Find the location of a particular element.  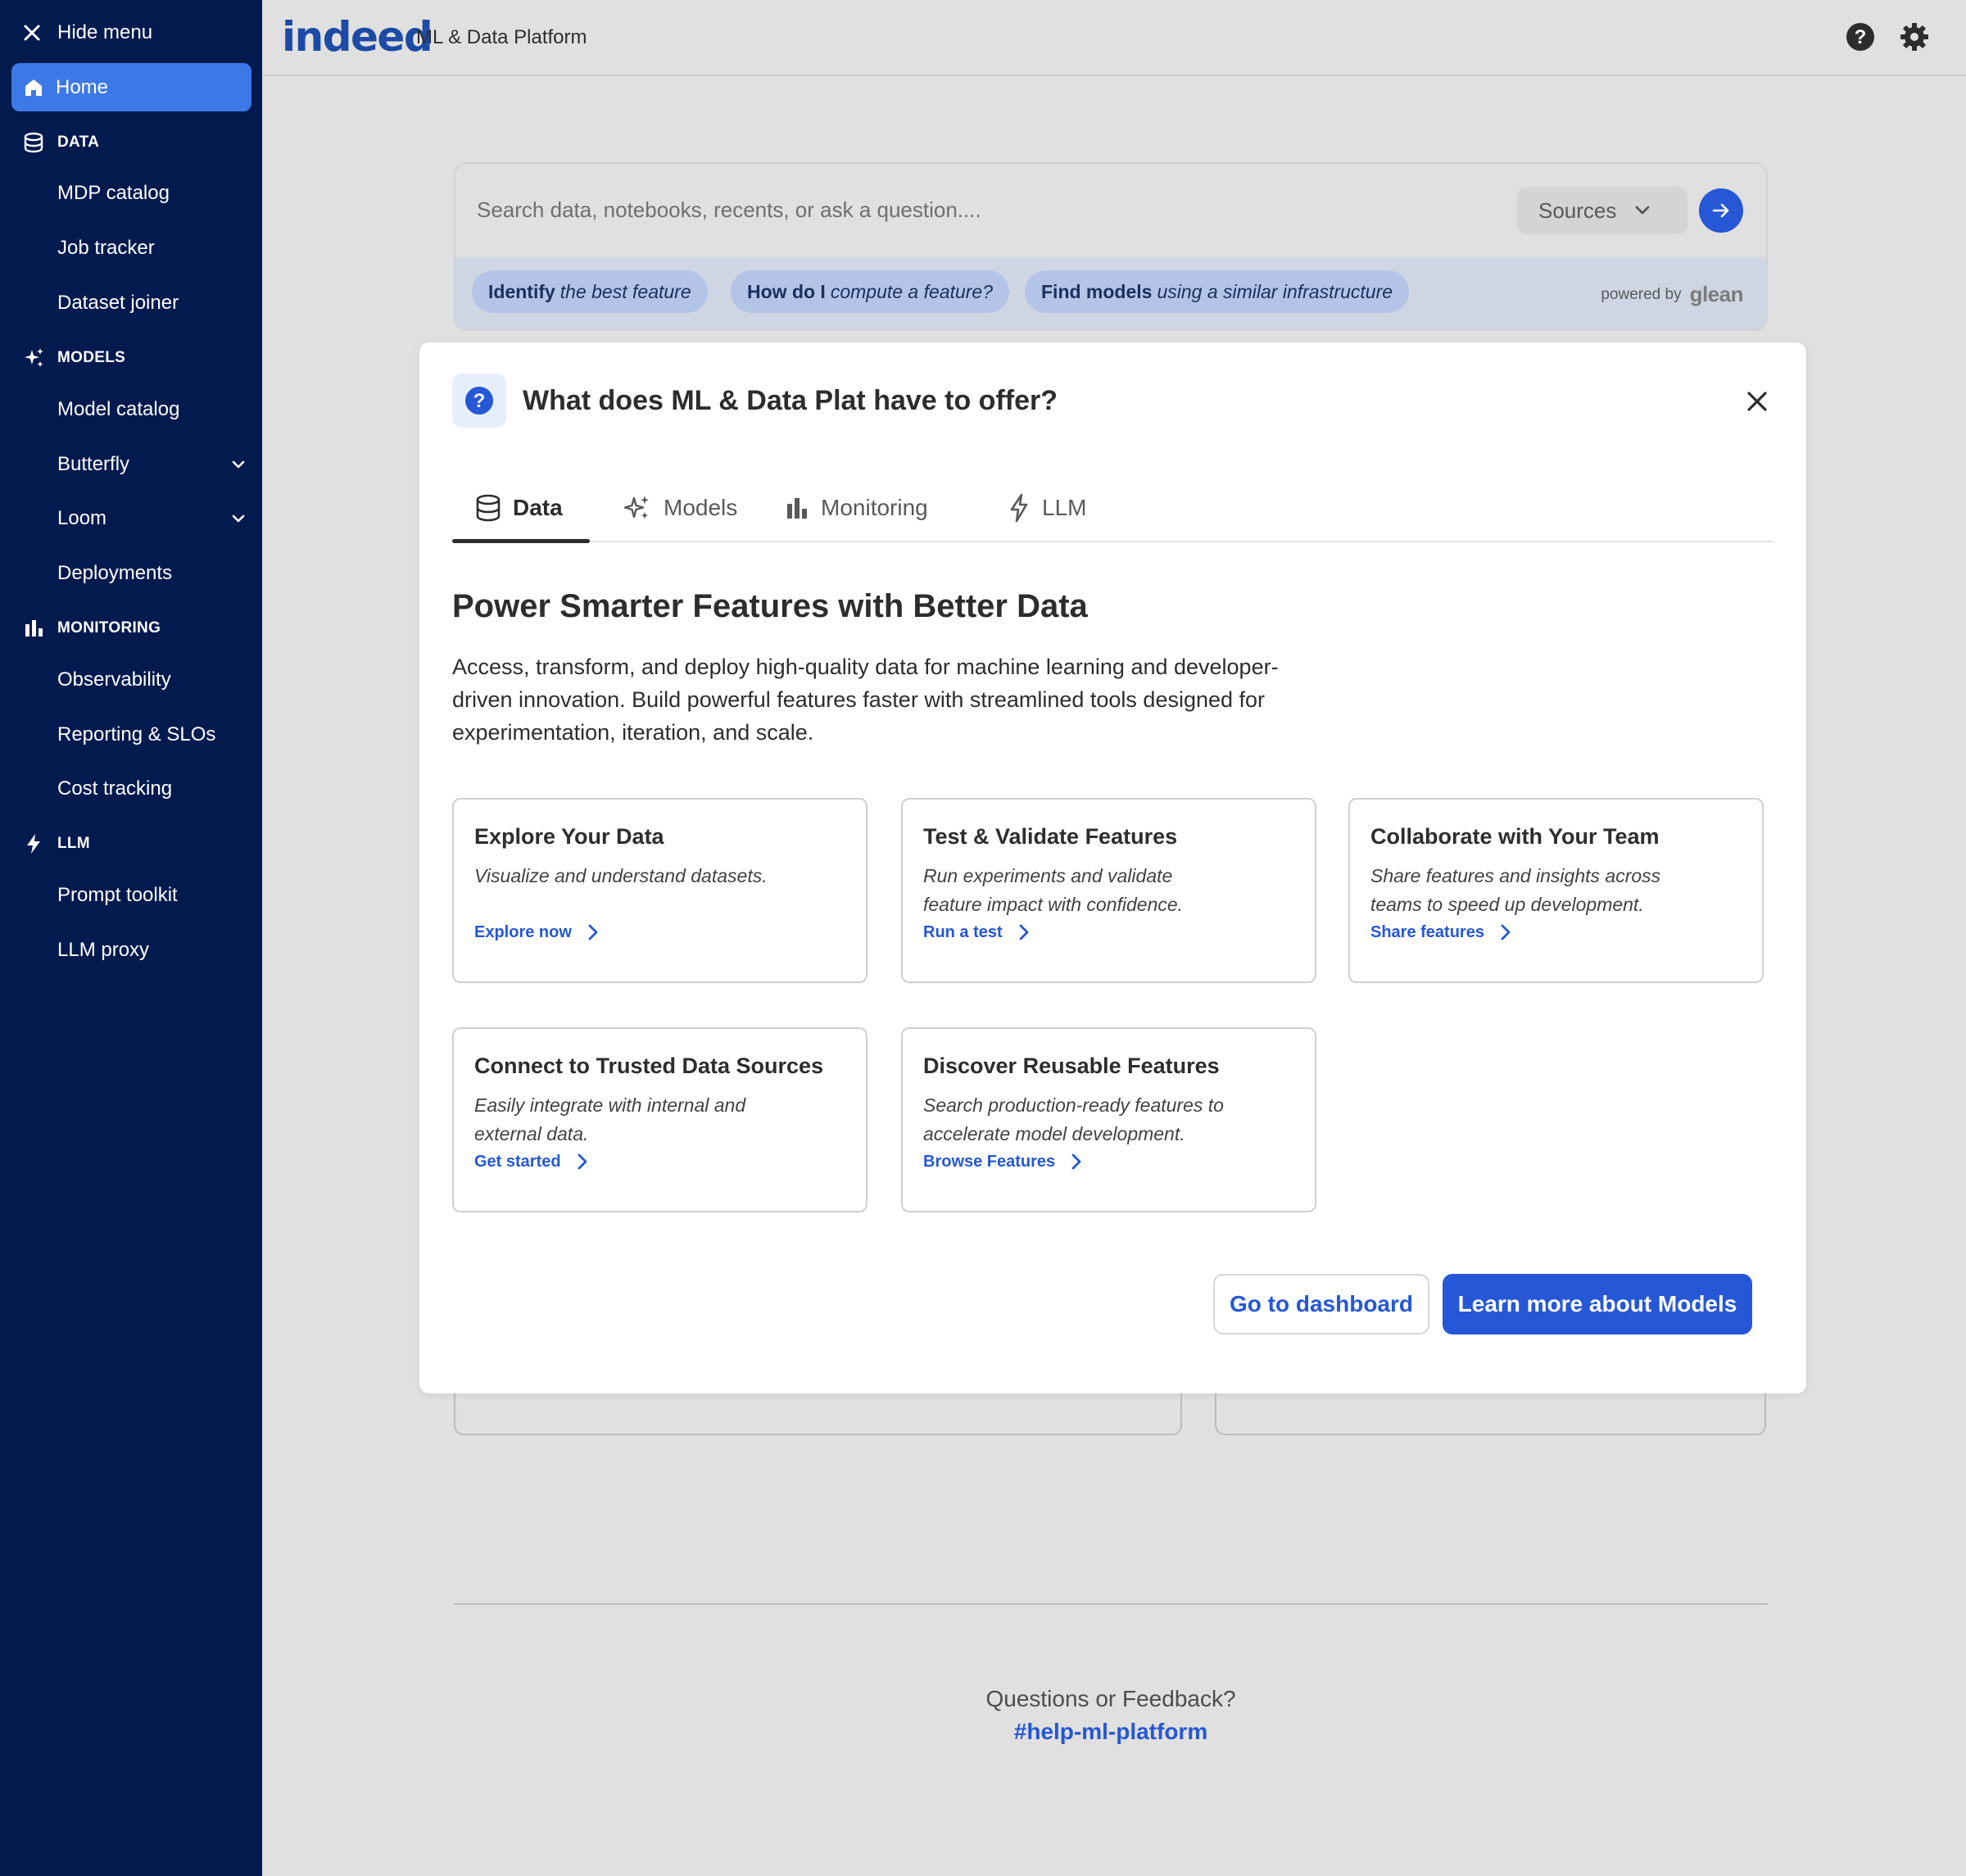

sidebar-item-observability: Observability is located at coordinates (152, 680).